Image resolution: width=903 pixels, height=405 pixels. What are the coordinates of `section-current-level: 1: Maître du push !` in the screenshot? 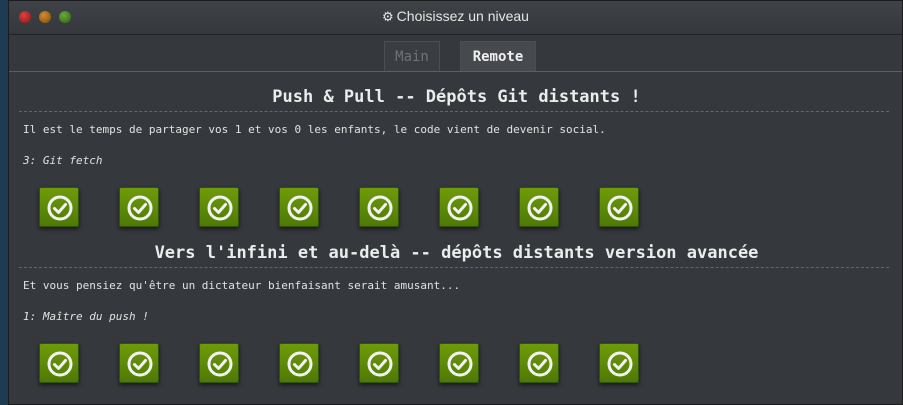 It's located at (86, 316).